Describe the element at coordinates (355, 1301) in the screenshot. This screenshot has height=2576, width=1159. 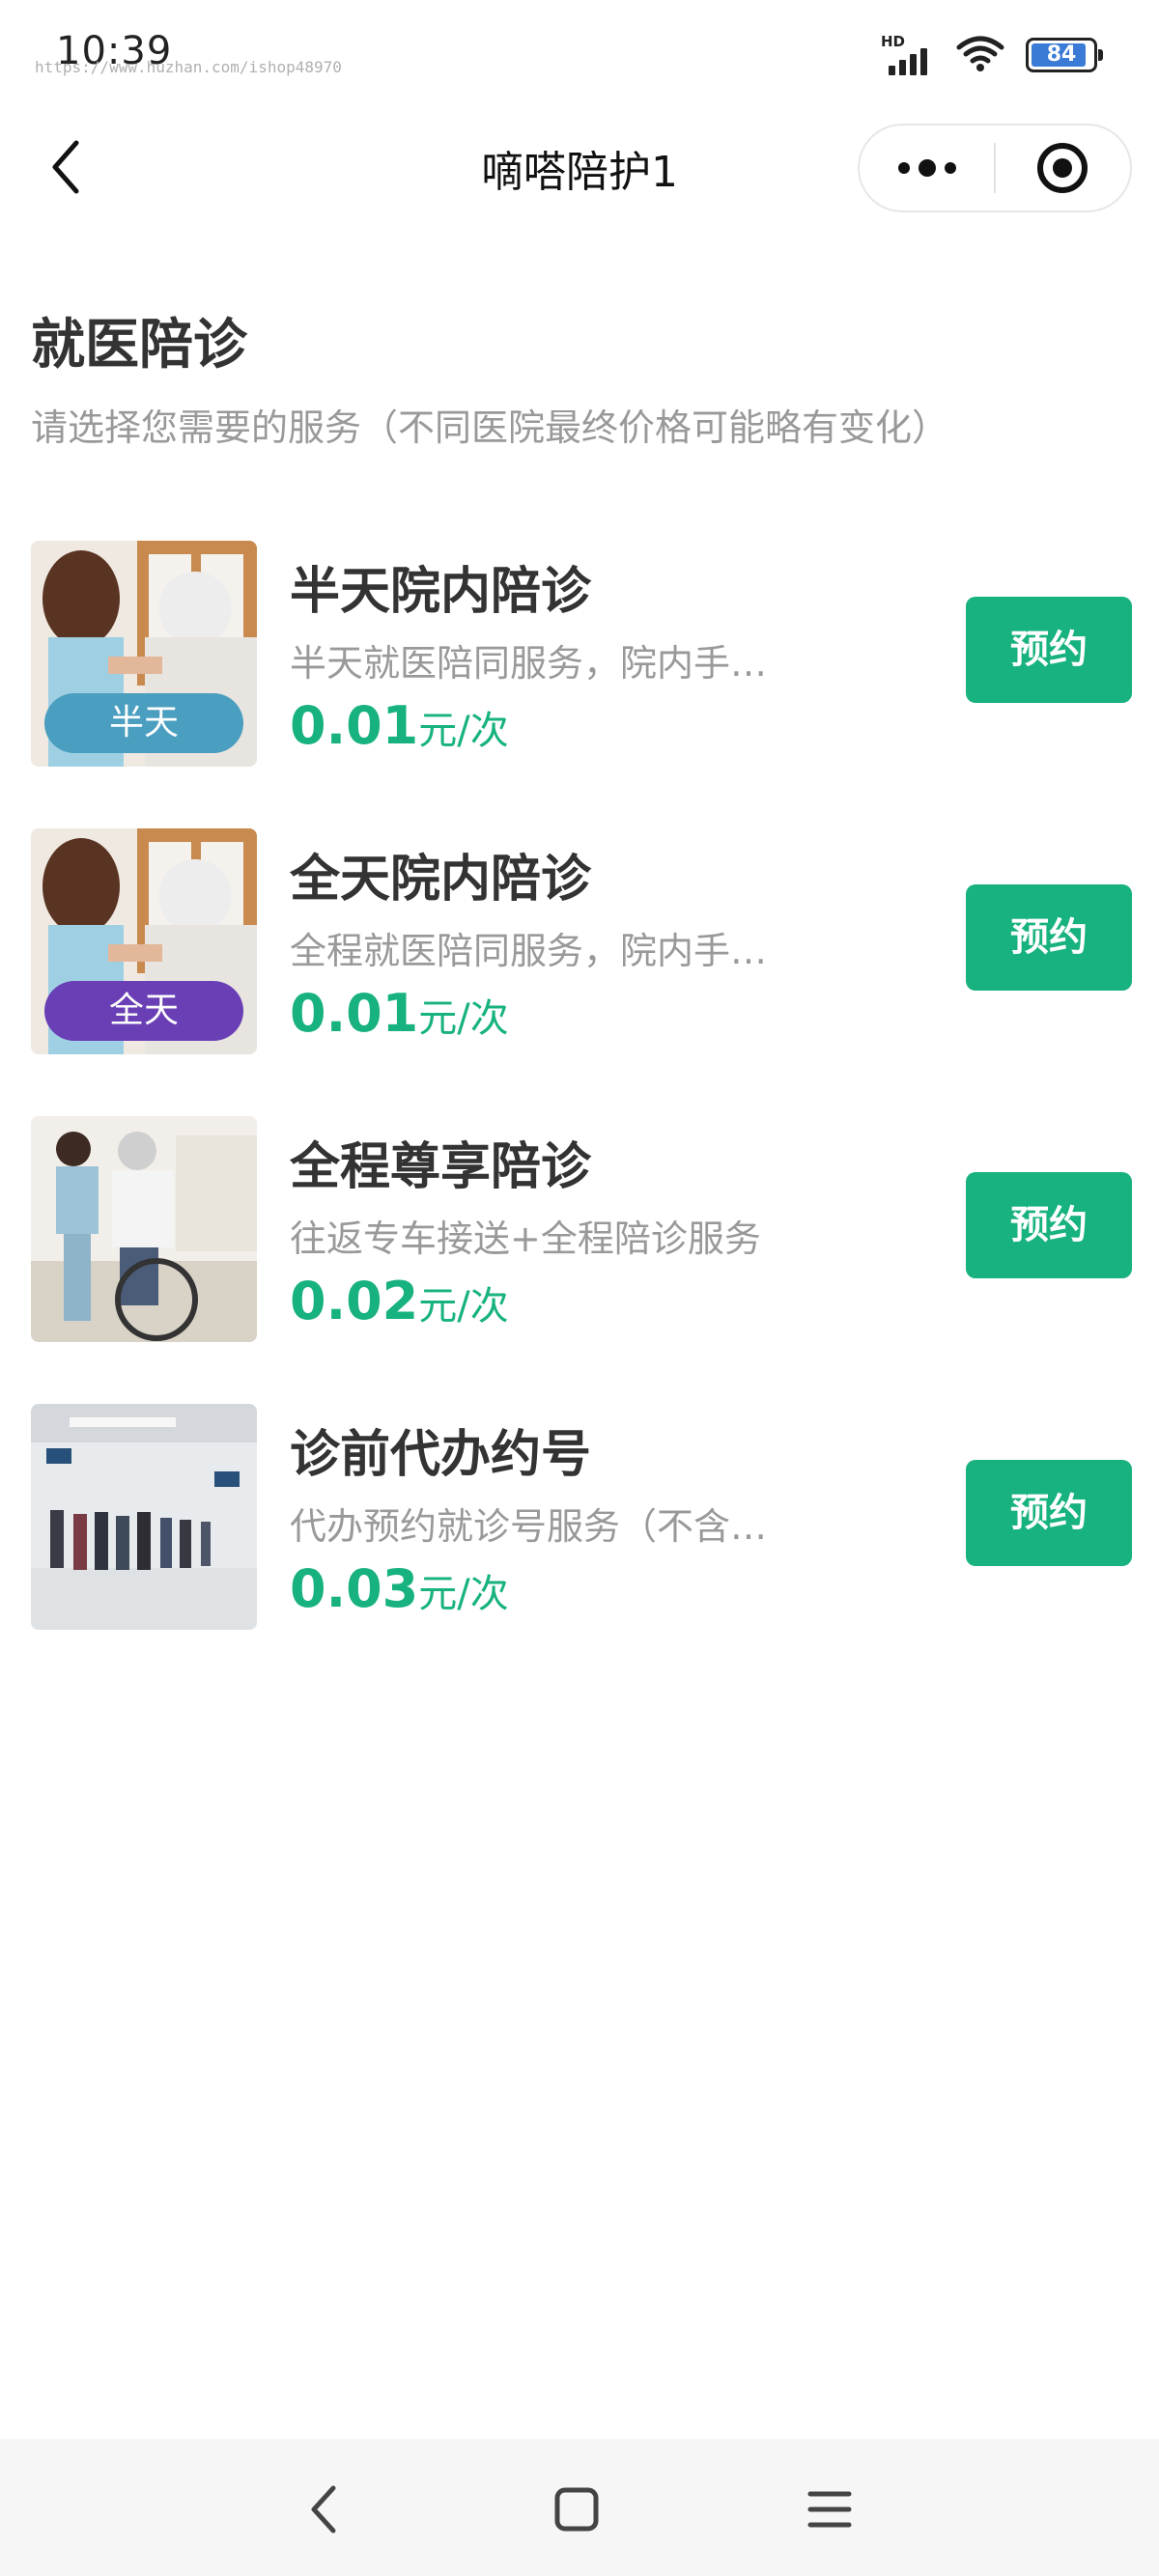
I see `price-value: 0.02` at that location.